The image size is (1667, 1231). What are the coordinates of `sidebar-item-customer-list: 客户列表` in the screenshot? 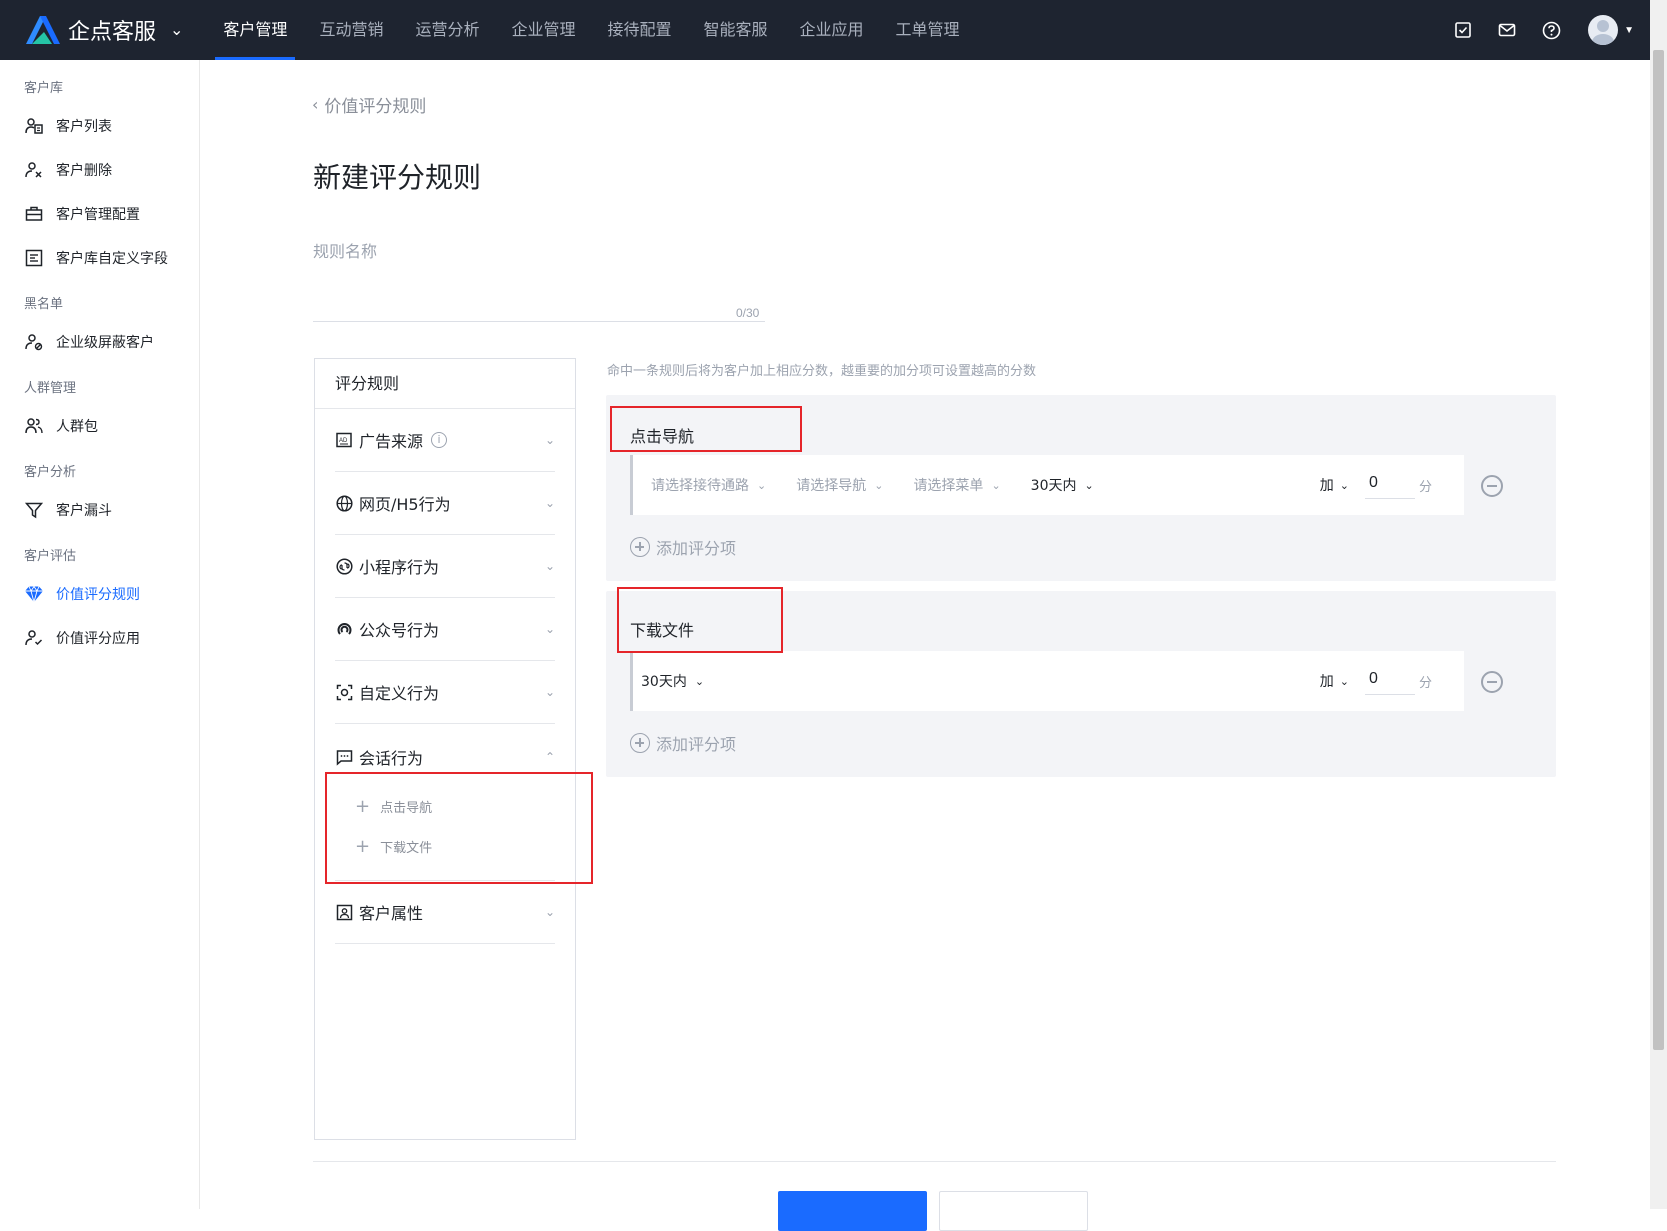 It's located at (99, 126).